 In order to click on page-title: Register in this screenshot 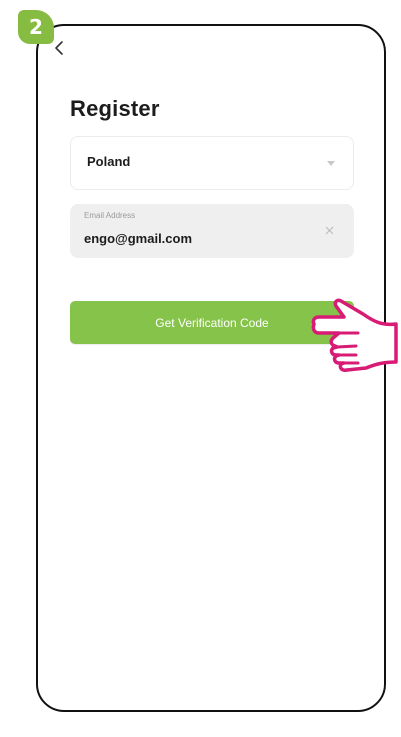, I will do `click(115, 108)`.